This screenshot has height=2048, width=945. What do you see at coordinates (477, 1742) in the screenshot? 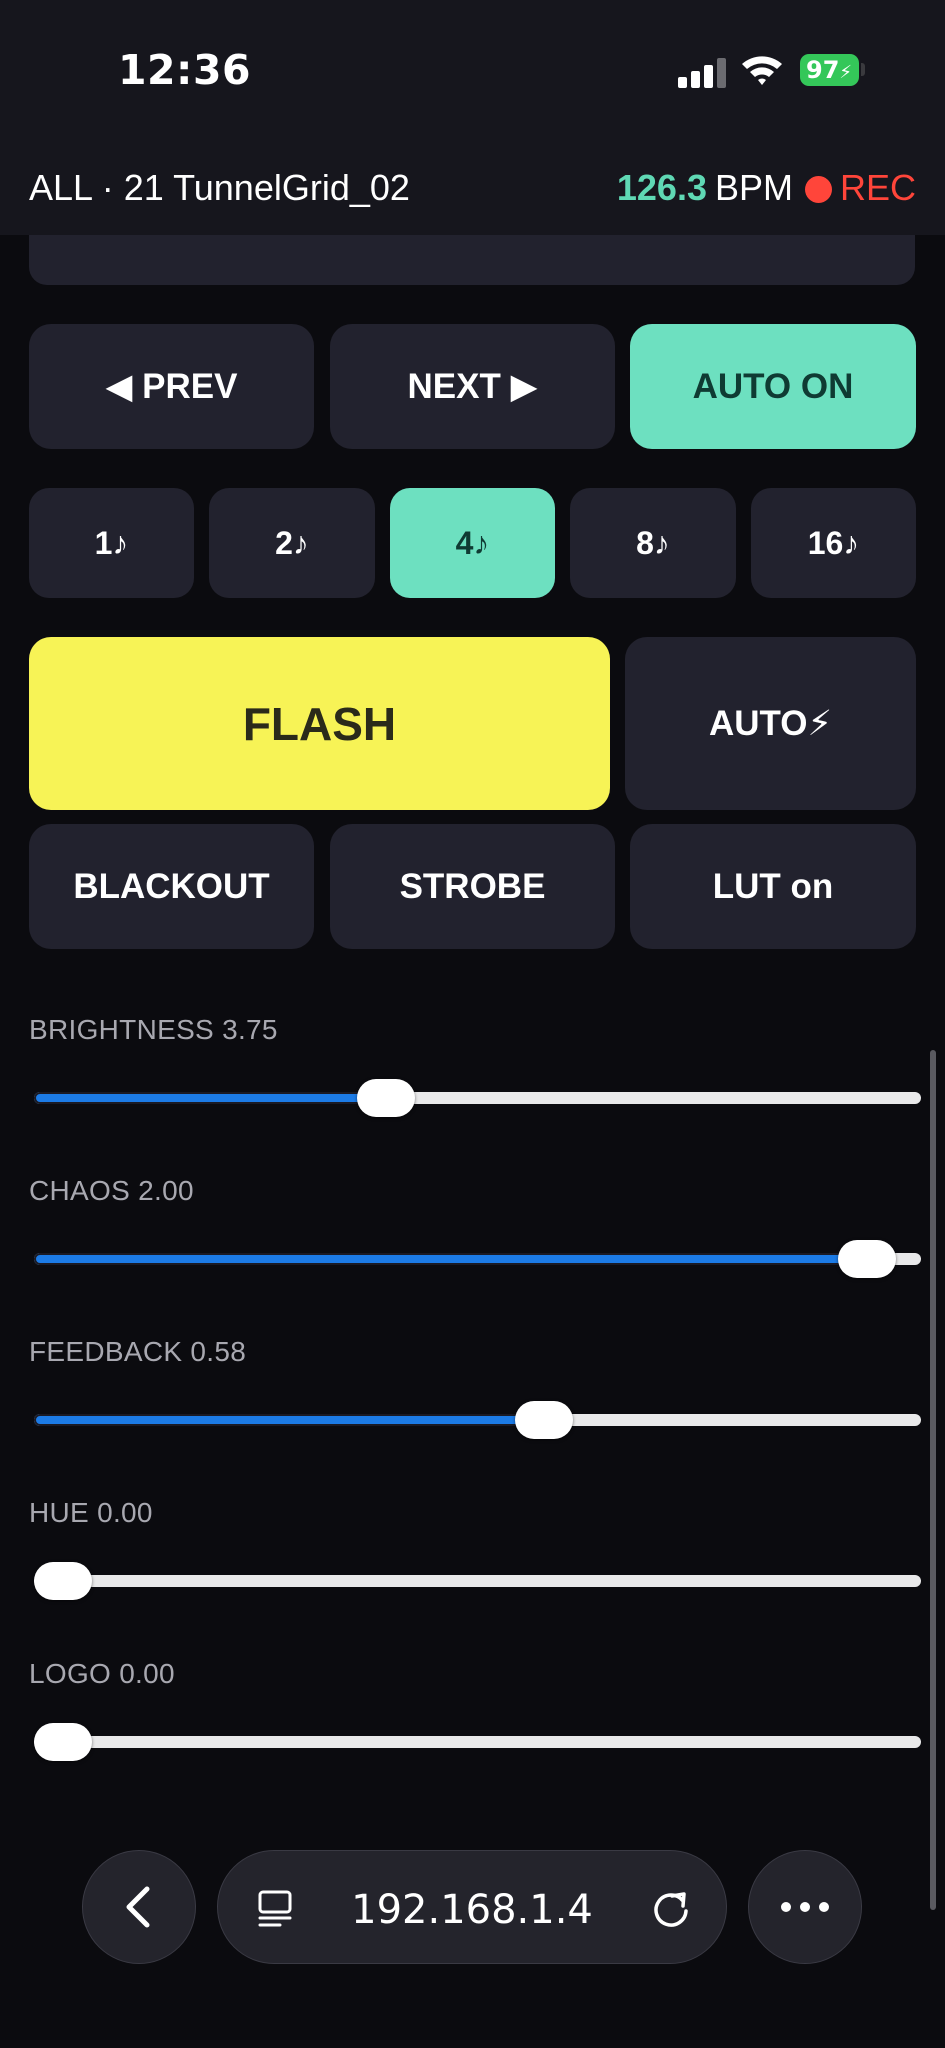
I see `logo-slider` at bounding box center [477, 1742].